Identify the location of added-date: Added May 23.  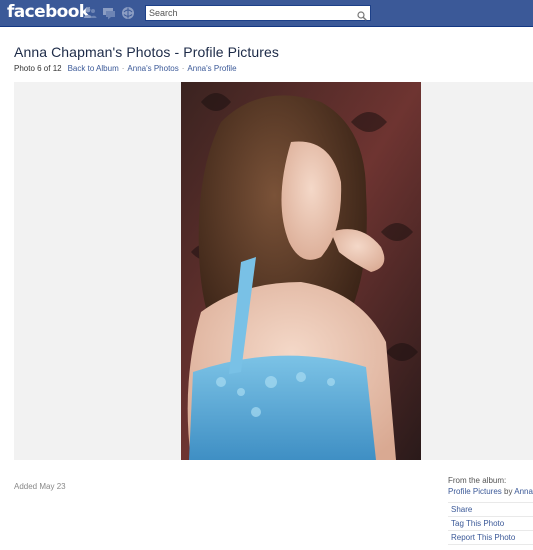
(40, 486).